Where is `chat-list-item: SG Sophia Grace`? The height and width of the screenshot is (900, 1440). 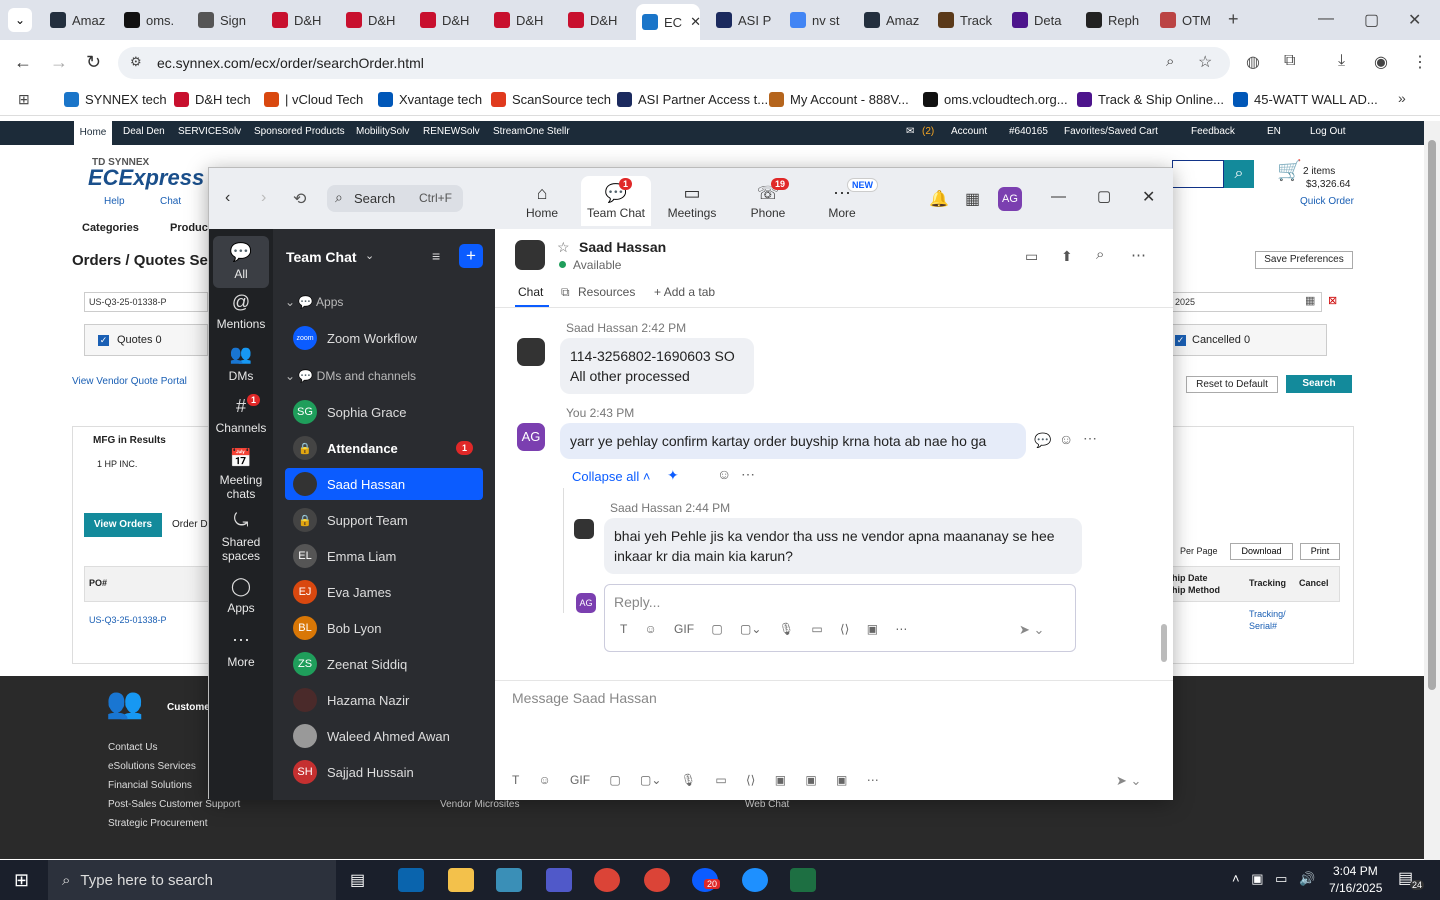 chat-list-item: SG Sophia Grace is located at coordinates (384, 412).